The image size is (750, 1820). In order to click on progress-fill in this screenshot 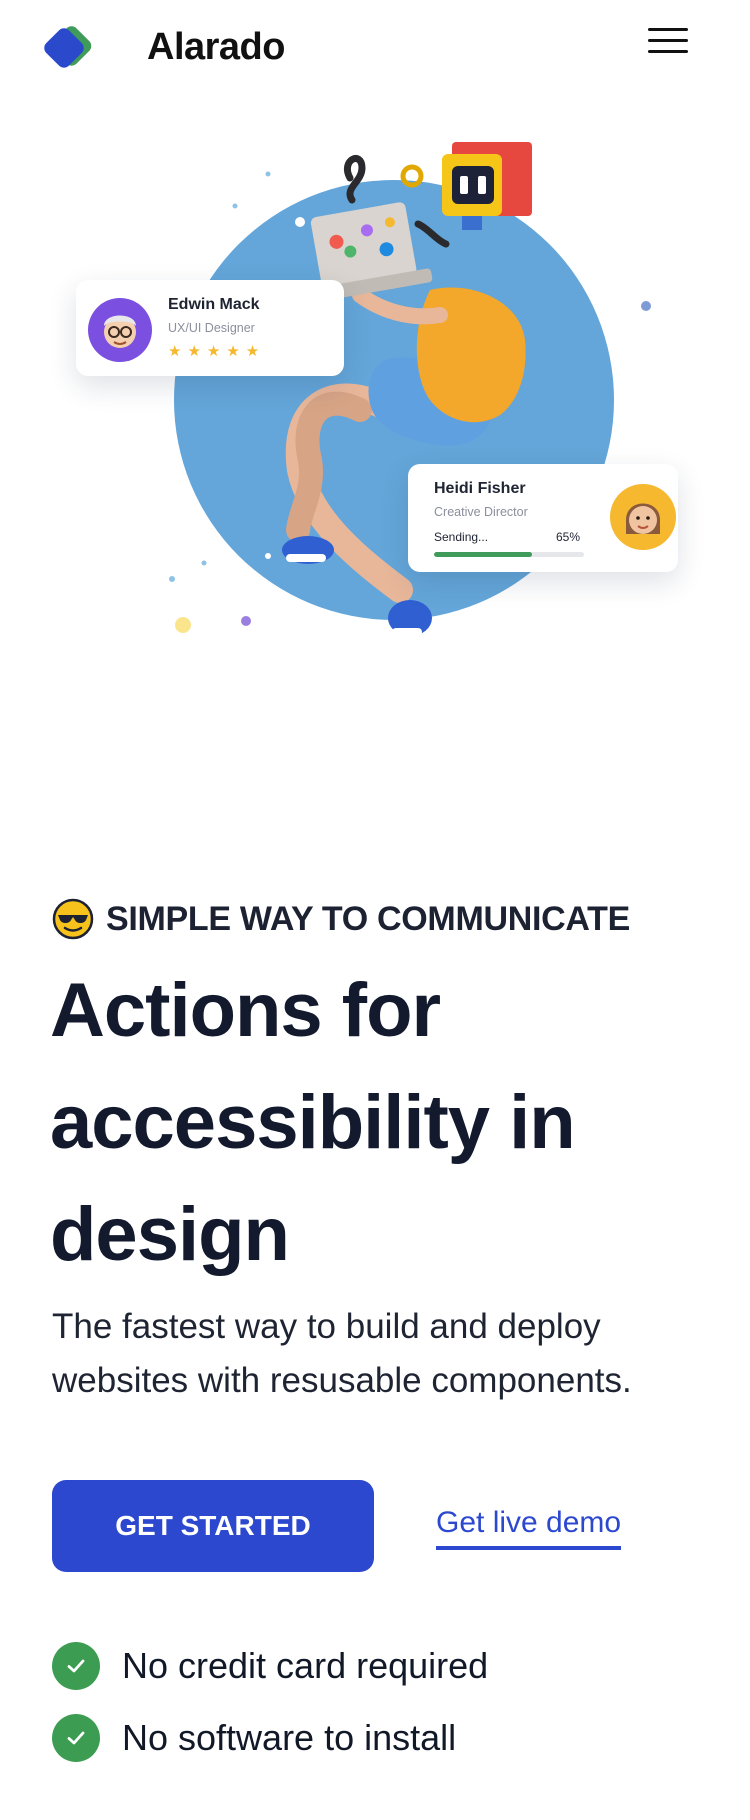, I will do `click(483, 554)`.